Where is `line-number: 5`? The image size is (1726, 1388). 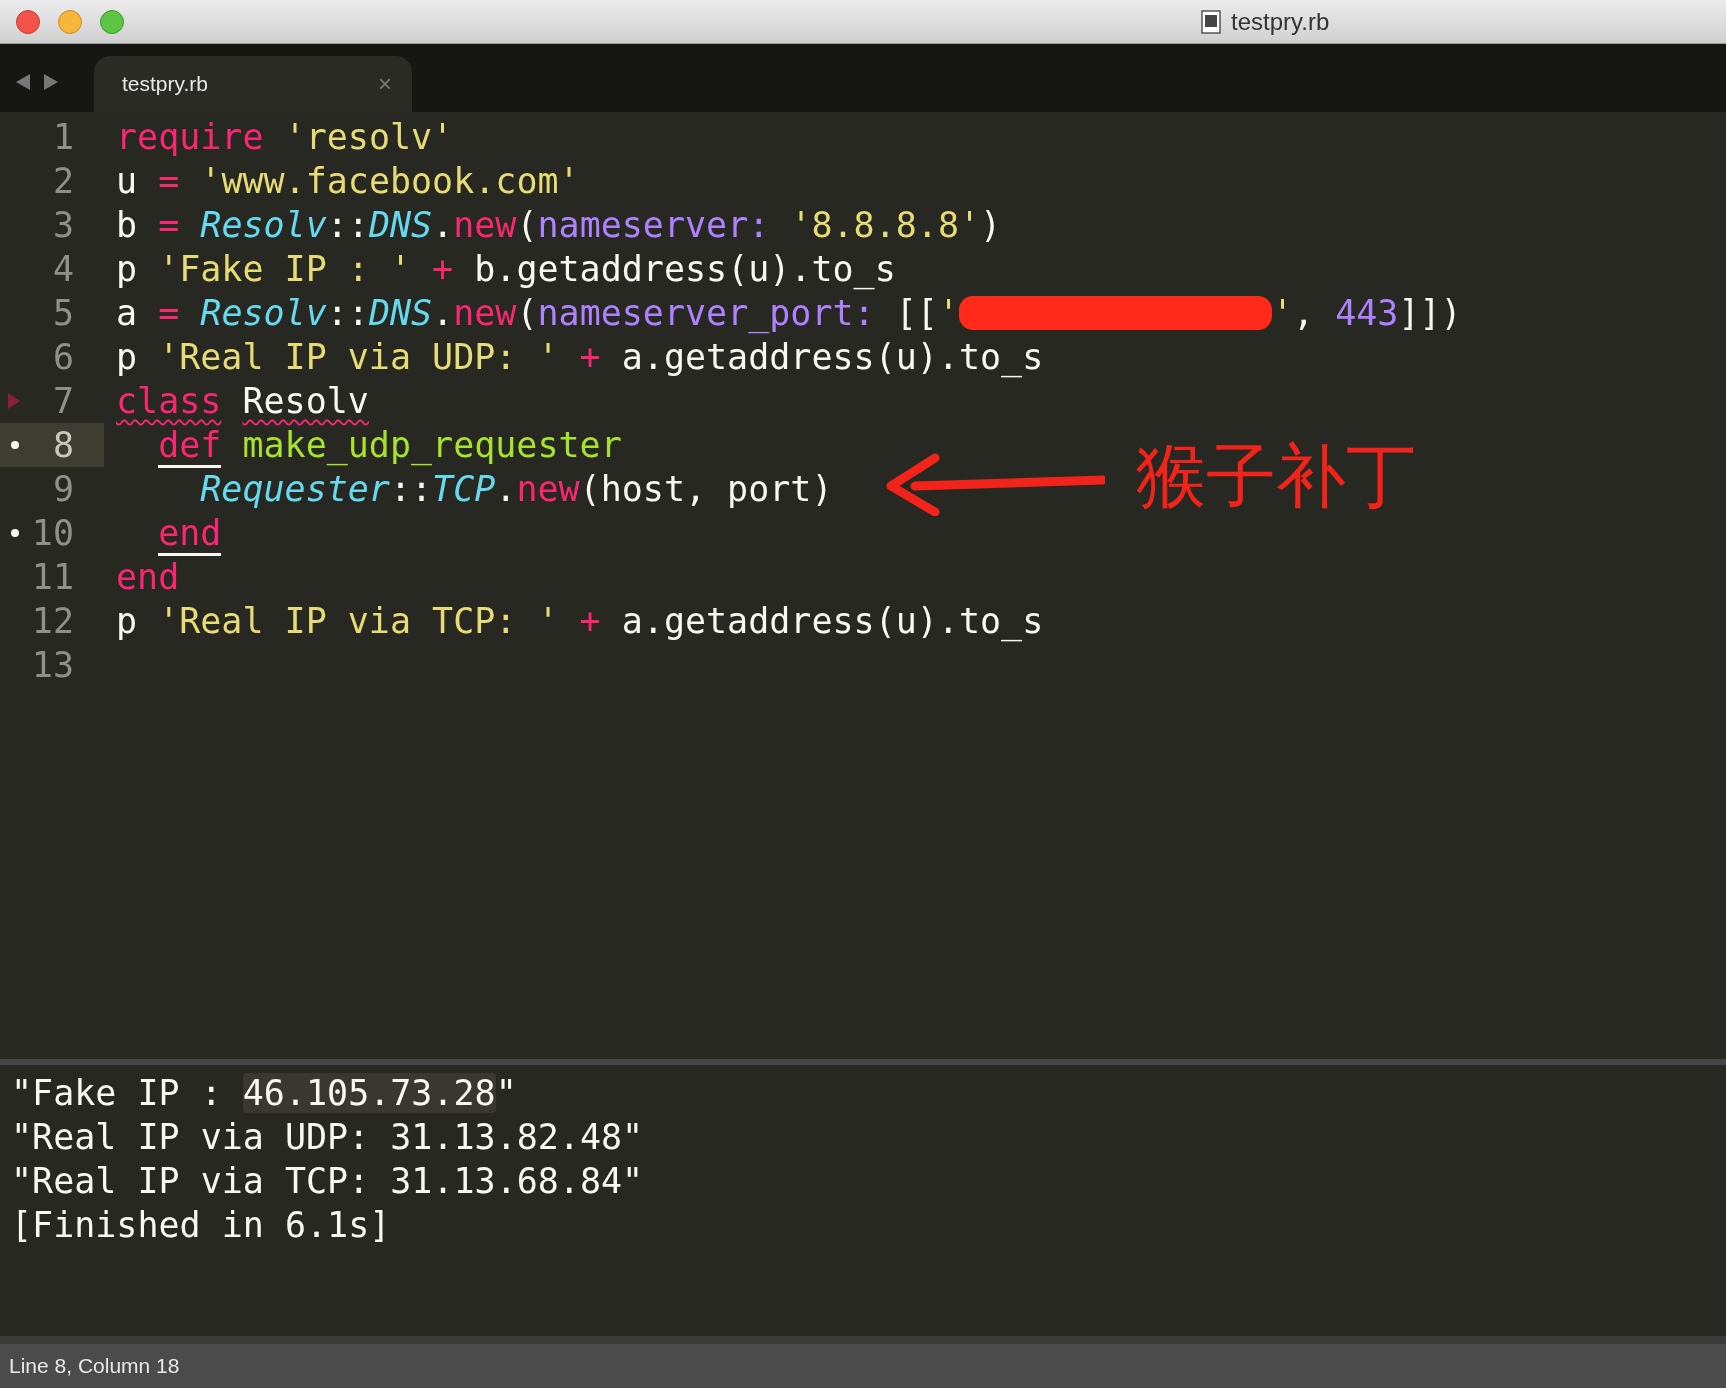
line-number: 5 is located at coordinates (63, 313).